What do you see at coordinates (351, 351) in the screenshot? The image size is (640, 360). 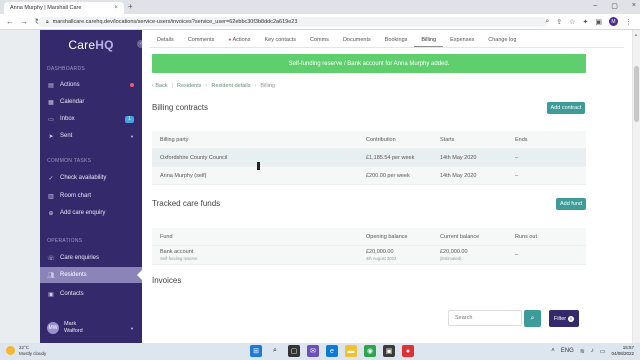 I see `file-explorer-icon: ▬` at bounding box center [351, 351].